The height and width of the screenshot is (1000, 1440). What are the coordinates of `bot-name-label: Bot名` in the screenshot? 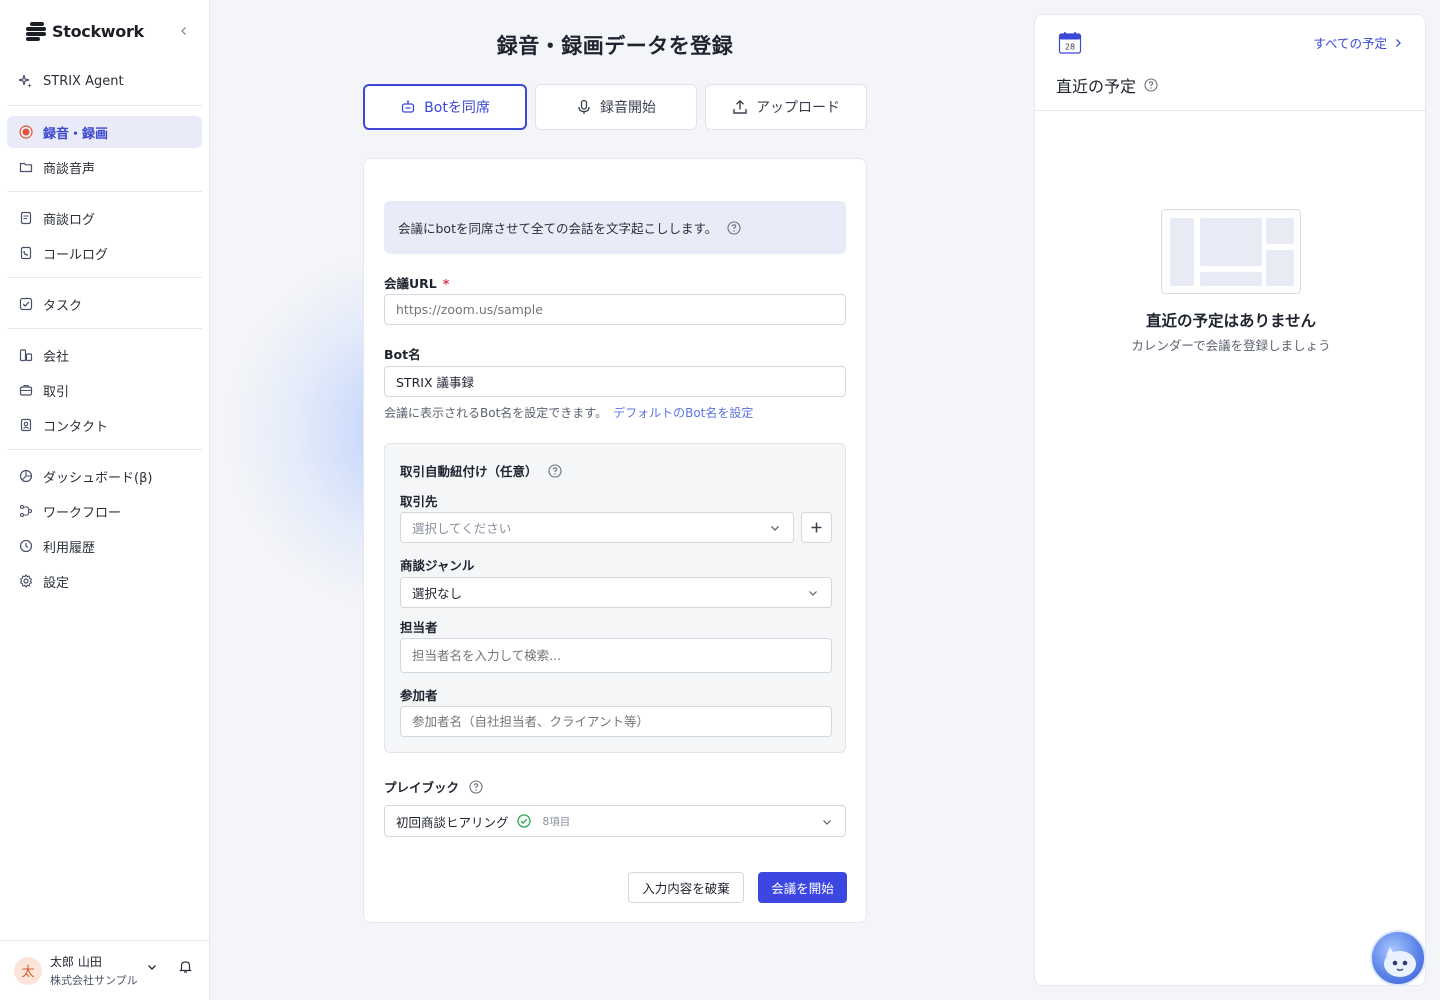 It's located at (402, 354).